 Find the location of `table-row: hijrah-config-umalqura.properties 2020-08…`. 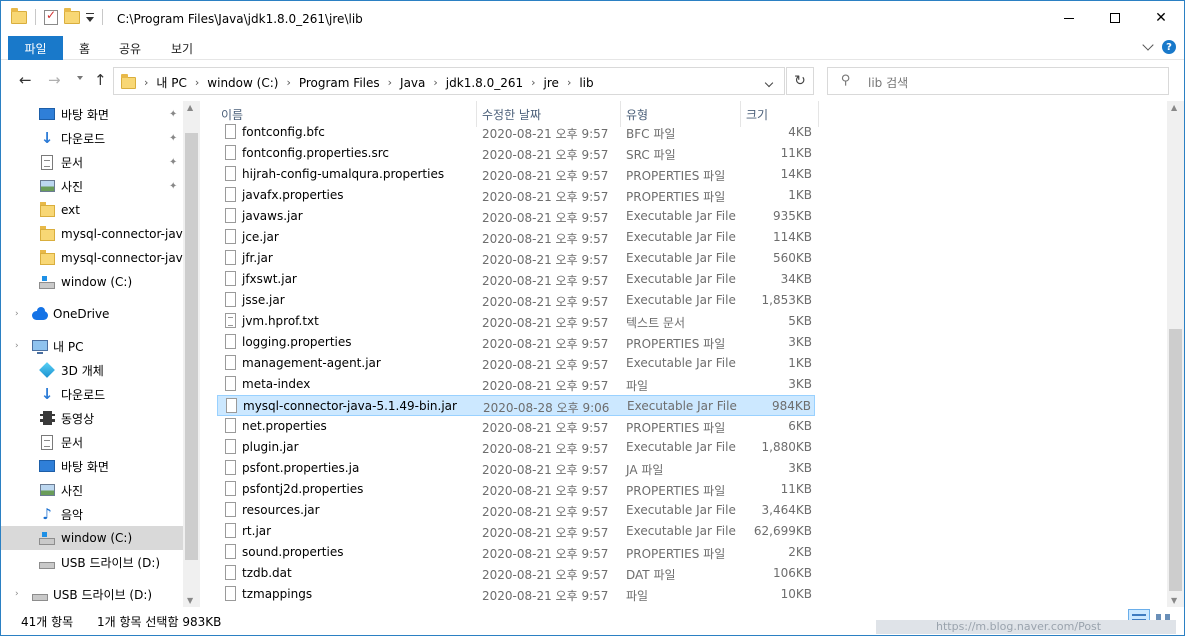

table-row: hijrah-config-umalqura.properties 2020-08… is located at coordinates (516, 174).